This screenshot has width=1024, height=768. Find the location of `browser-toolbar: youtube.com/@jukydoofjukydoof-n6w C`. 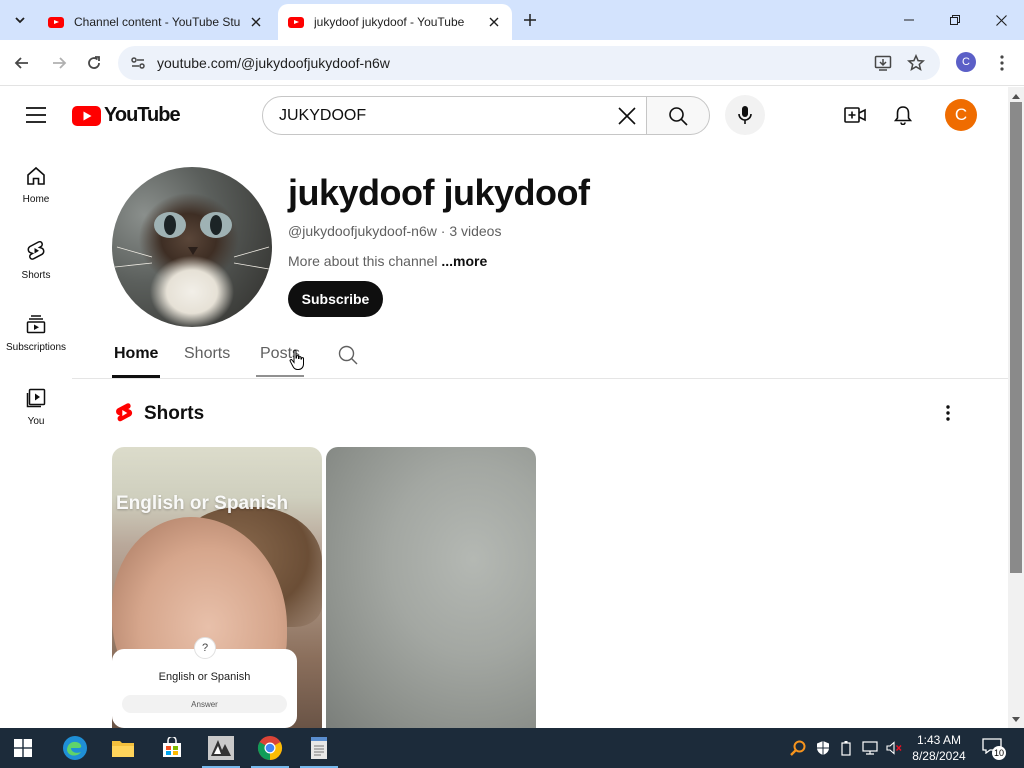

browser-toolbar: youtube.com/@jukydoofjukydoof-n6w C is located at coordinates (512, 63).